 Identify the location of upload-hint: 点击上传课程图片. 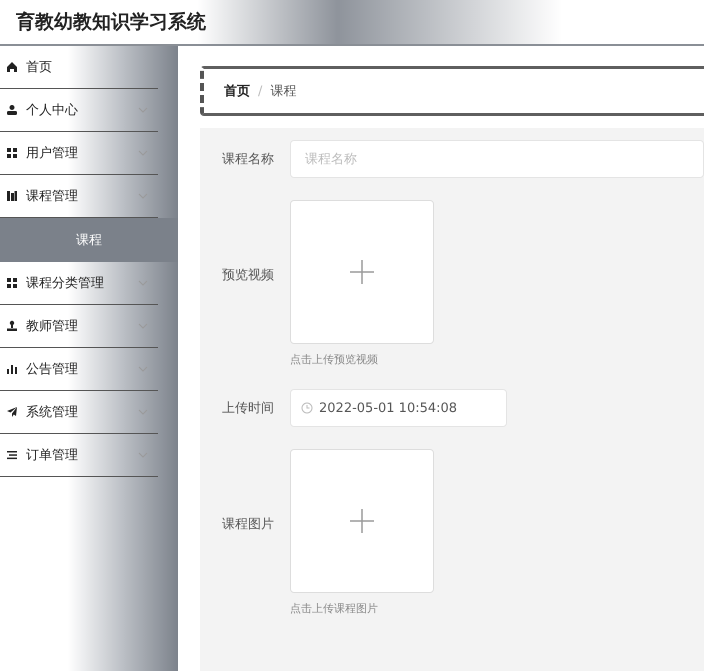
(334, 608).